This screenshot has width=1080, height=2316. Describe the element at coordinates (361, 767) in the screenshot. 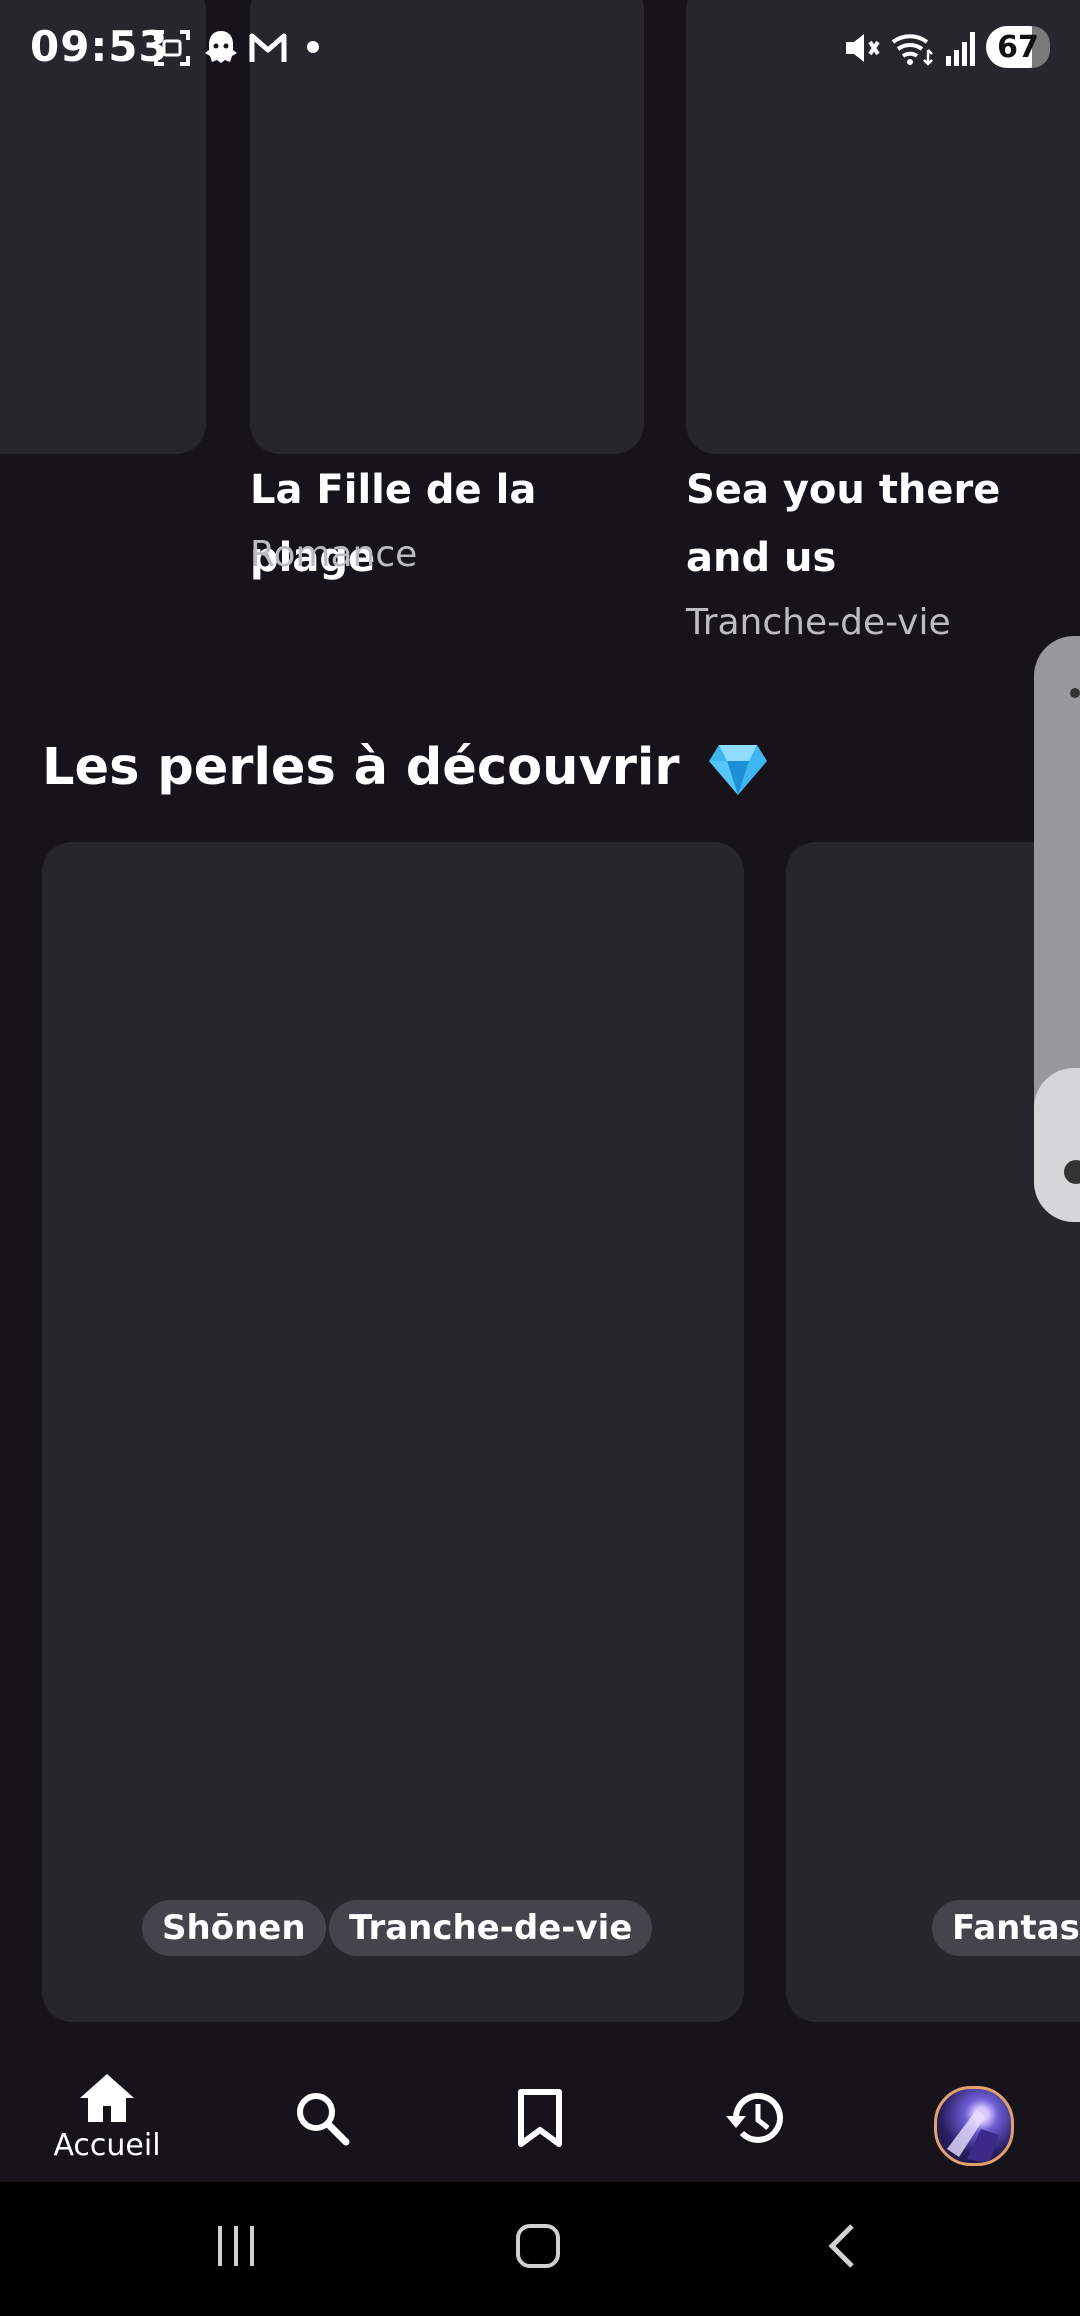

I see `section-title-text: Les perles à découvrir` at that location.